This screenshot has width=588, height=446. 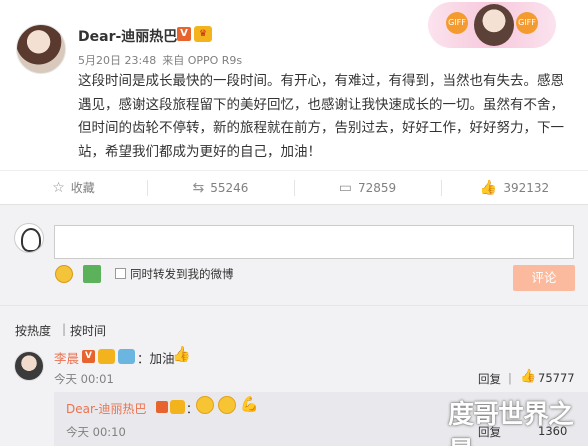 What do you see at coordinates (526, 187) in the screenshot?
I see `like-count: 392132` at bounding box center [526, 187].